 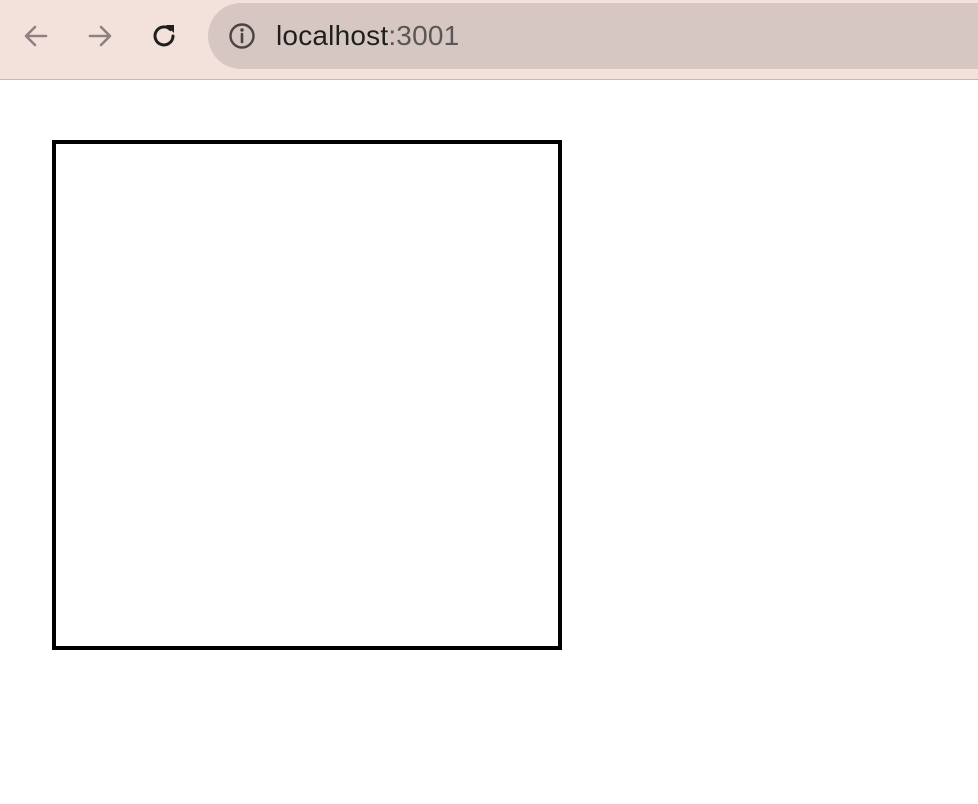 I want to click on forward-arrow-icon, so click(x=100, y=36).